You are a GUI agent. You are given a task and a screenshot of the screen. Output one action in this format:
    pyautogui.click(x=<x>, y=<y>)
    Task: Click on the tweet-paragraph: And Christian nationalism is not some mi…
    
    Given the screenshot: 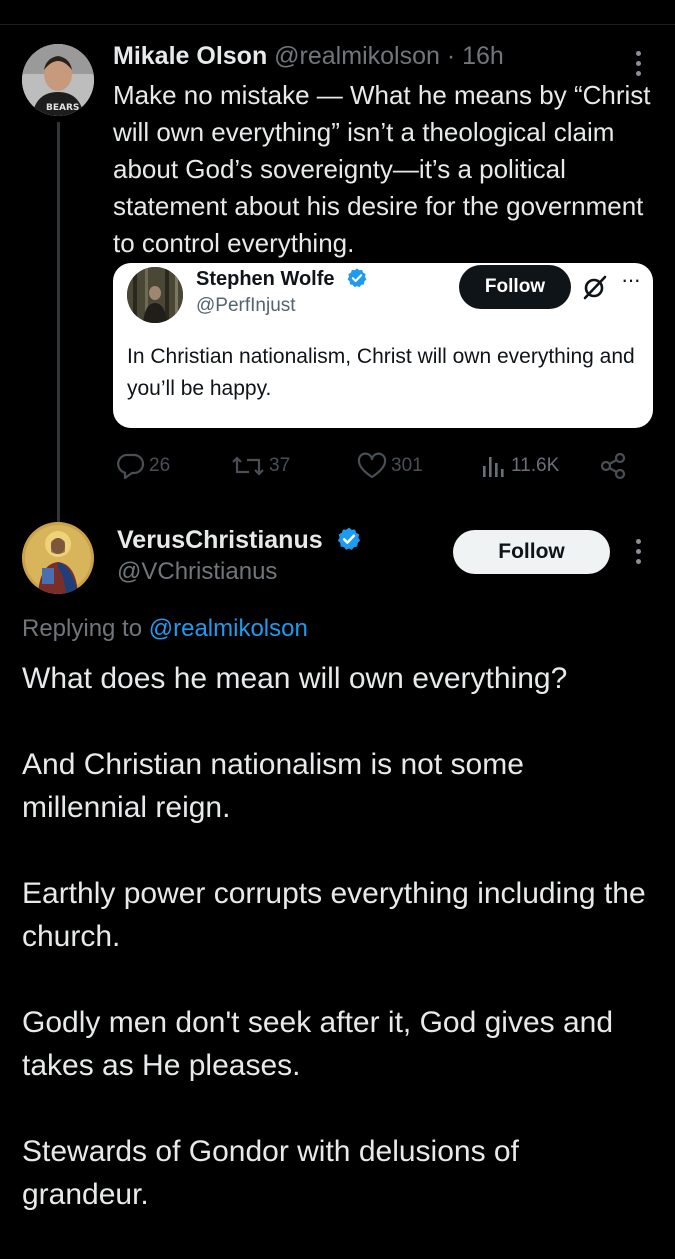 What is the action you would take?
    pyautogui.click(x=273, y=786)
    